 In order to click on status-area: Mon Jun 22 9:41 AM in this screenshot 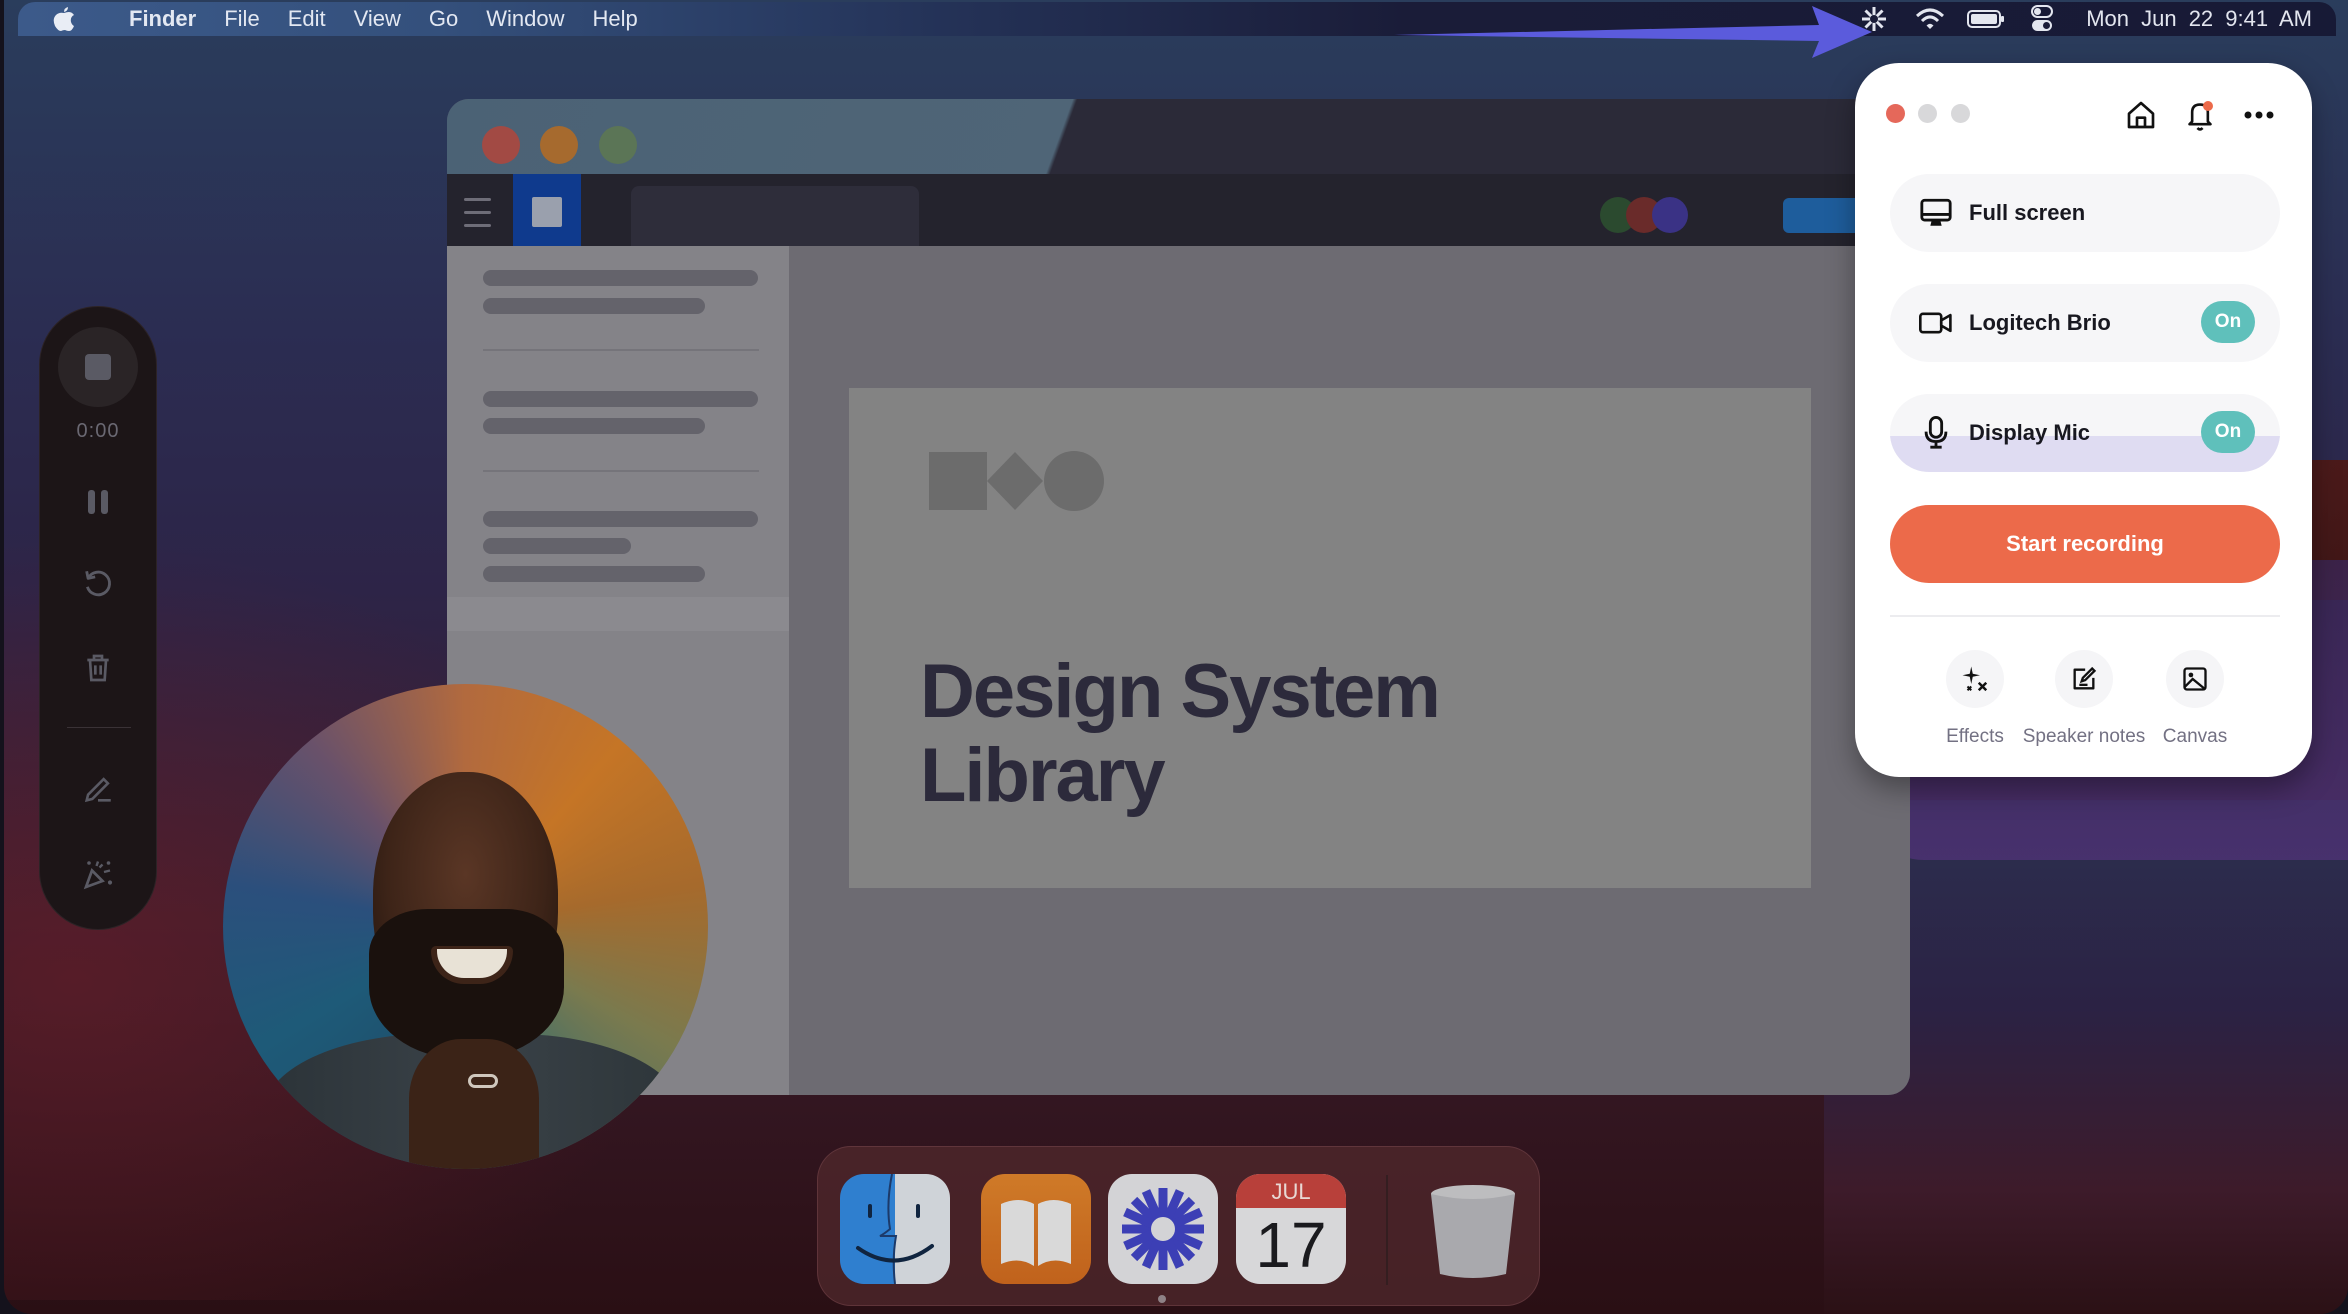, I will do `click(2076, 19)`.